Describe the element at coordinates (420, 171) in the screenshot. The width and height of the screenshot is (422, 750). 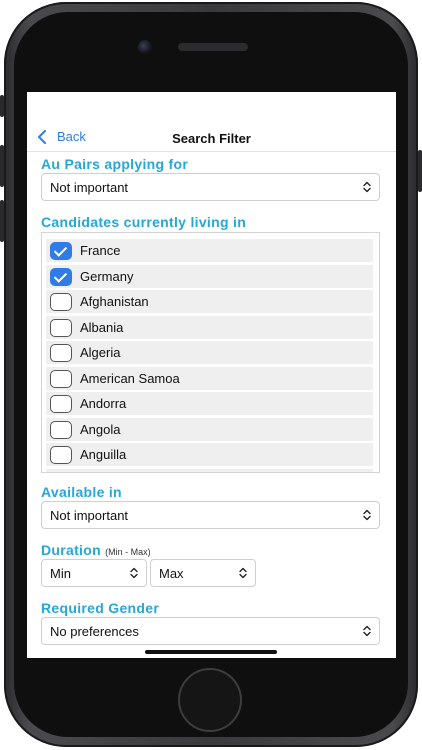
I see `power-button` at that location.